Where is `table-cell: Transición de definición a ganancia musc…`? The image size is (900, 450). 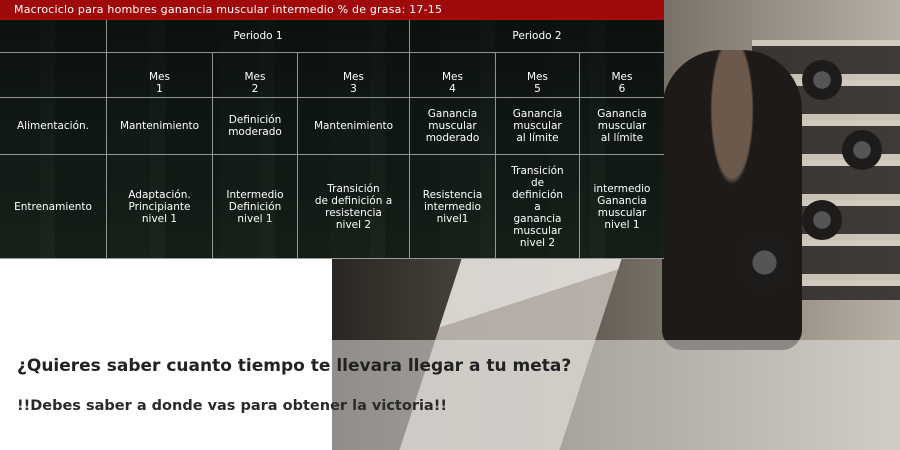 table-cell: Transición de definición a ganancia musc… is located at coordinates (538, 207).